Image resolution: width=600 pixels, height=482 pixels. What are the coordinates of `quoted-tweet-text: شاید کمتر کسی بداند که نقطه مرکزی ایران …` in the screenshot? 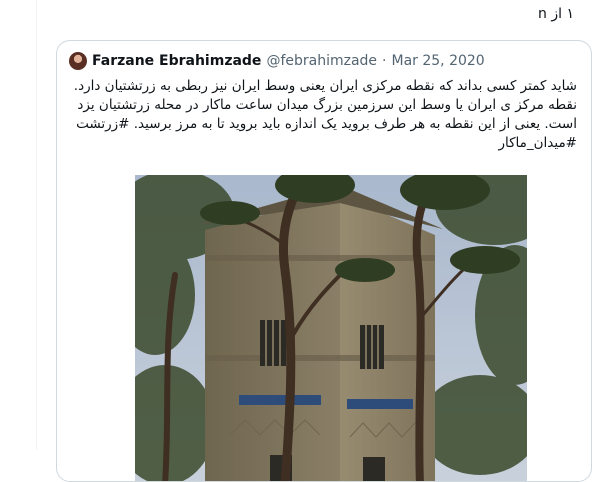 It's located at (325, 114).